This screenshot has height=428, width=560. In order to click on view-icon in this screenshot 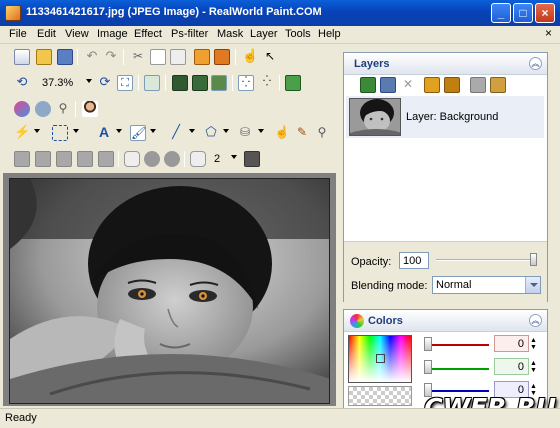, I will do `click(152, 83)`.